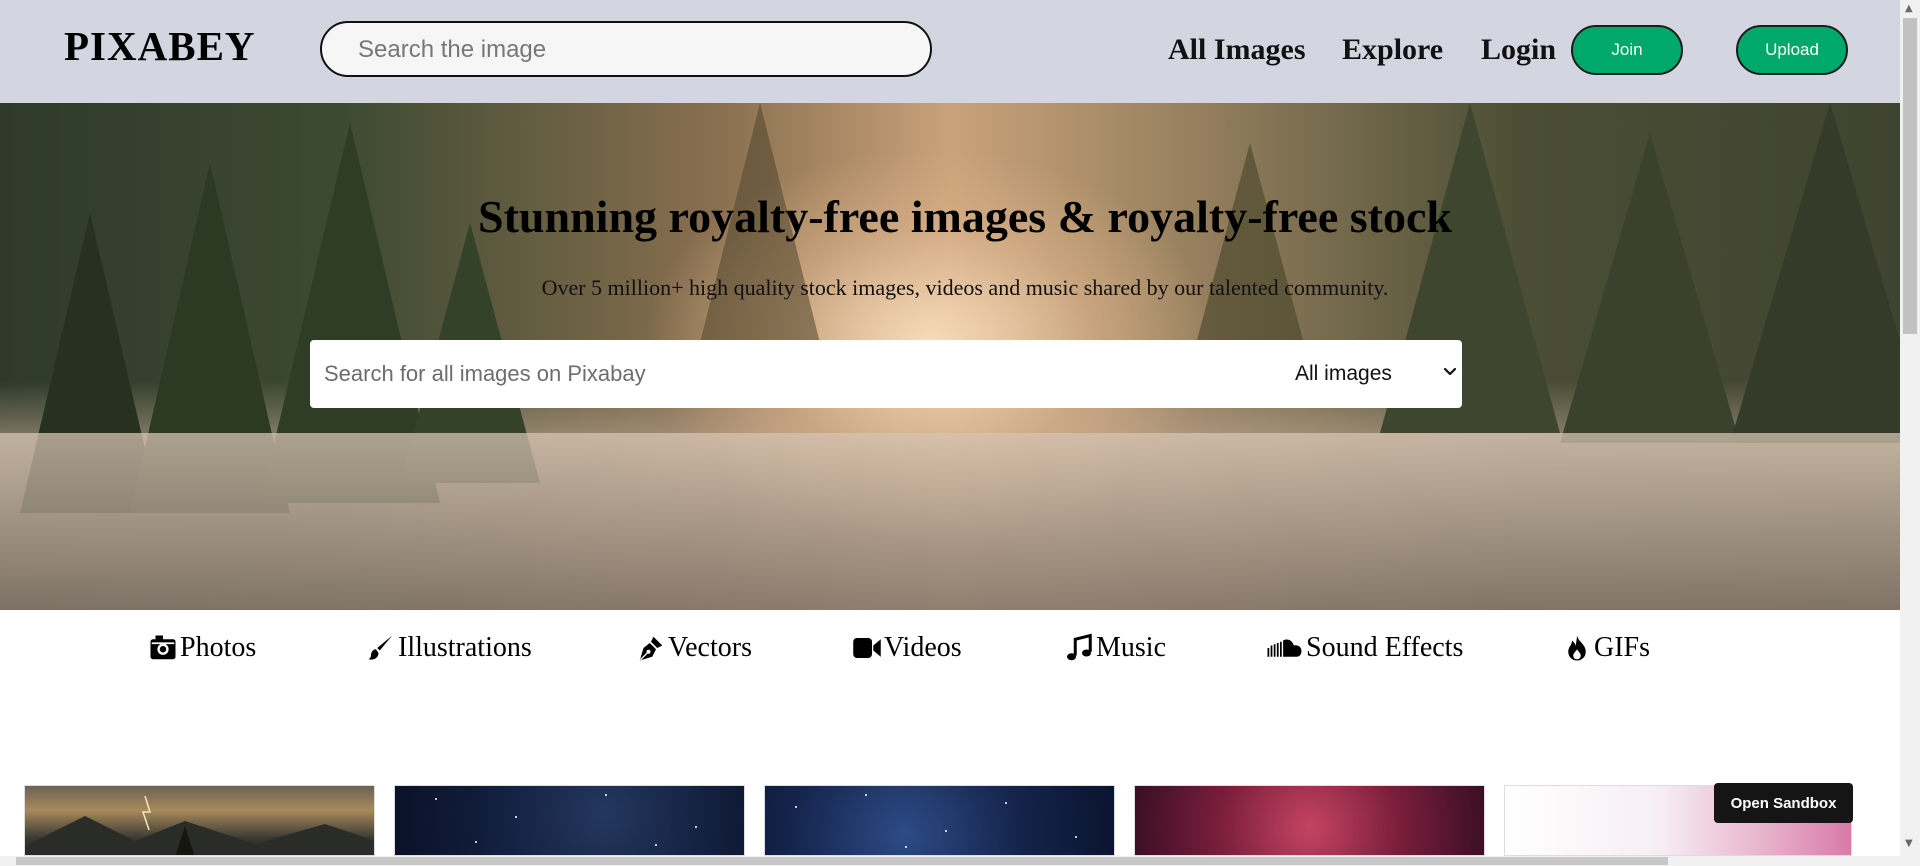 This screenshot has width=1920, height=866. I want to click on header-search-box, so click(626, 49).